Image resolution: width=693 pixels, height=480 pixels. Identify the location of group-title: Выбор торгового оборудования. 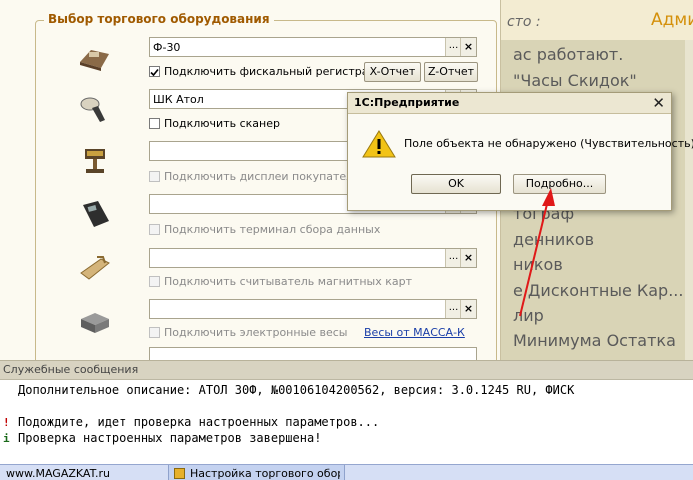
(159, 19).